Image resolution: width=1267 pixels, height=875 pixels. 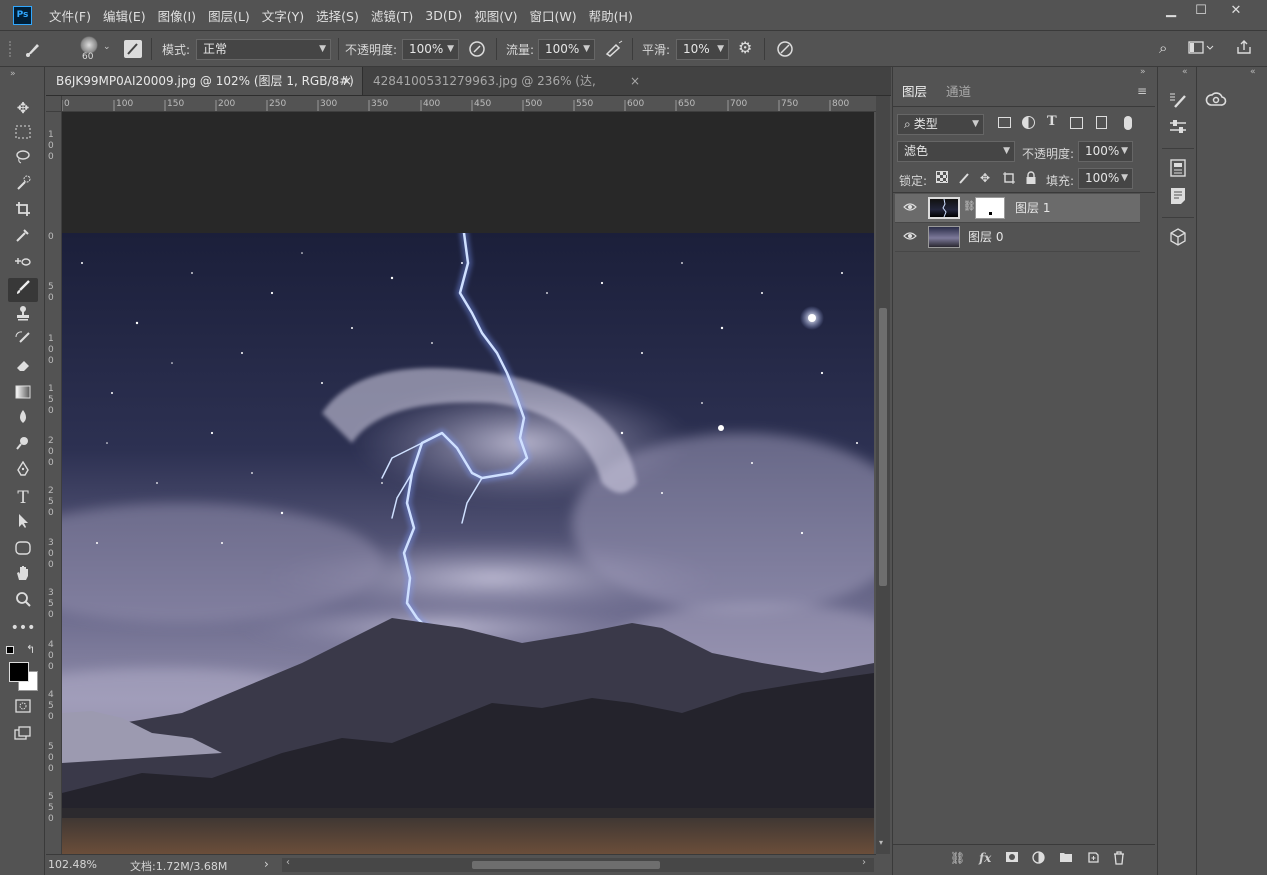 What do you see at coordinates (956, 151) in the screenshot?
I see `blend-mode-dropdown: 滤色 ▼` at bounding box center [956, 151].